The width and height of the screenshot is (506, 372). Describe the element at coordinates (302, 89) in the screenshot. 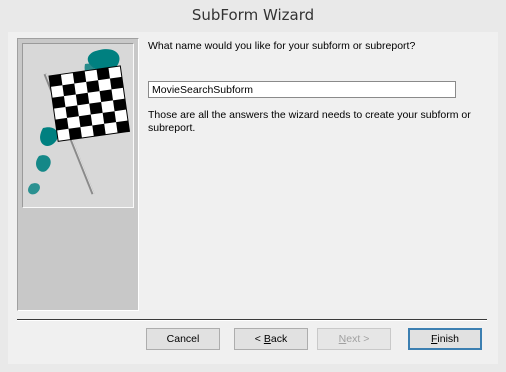

I see `subform-name-input: MovieSearchSubform` at that location.